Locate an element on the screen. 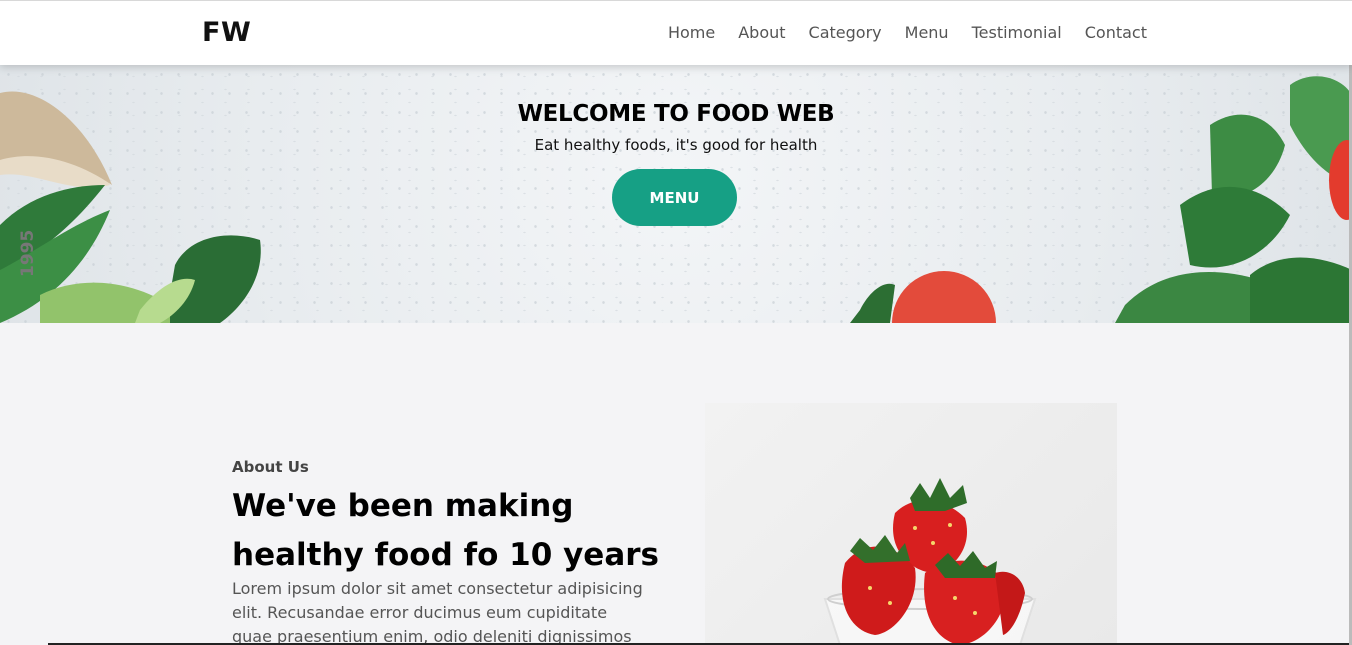 This screenshot has width=1352, height=645. nav-category: Category is located at coordinates (845, 32).